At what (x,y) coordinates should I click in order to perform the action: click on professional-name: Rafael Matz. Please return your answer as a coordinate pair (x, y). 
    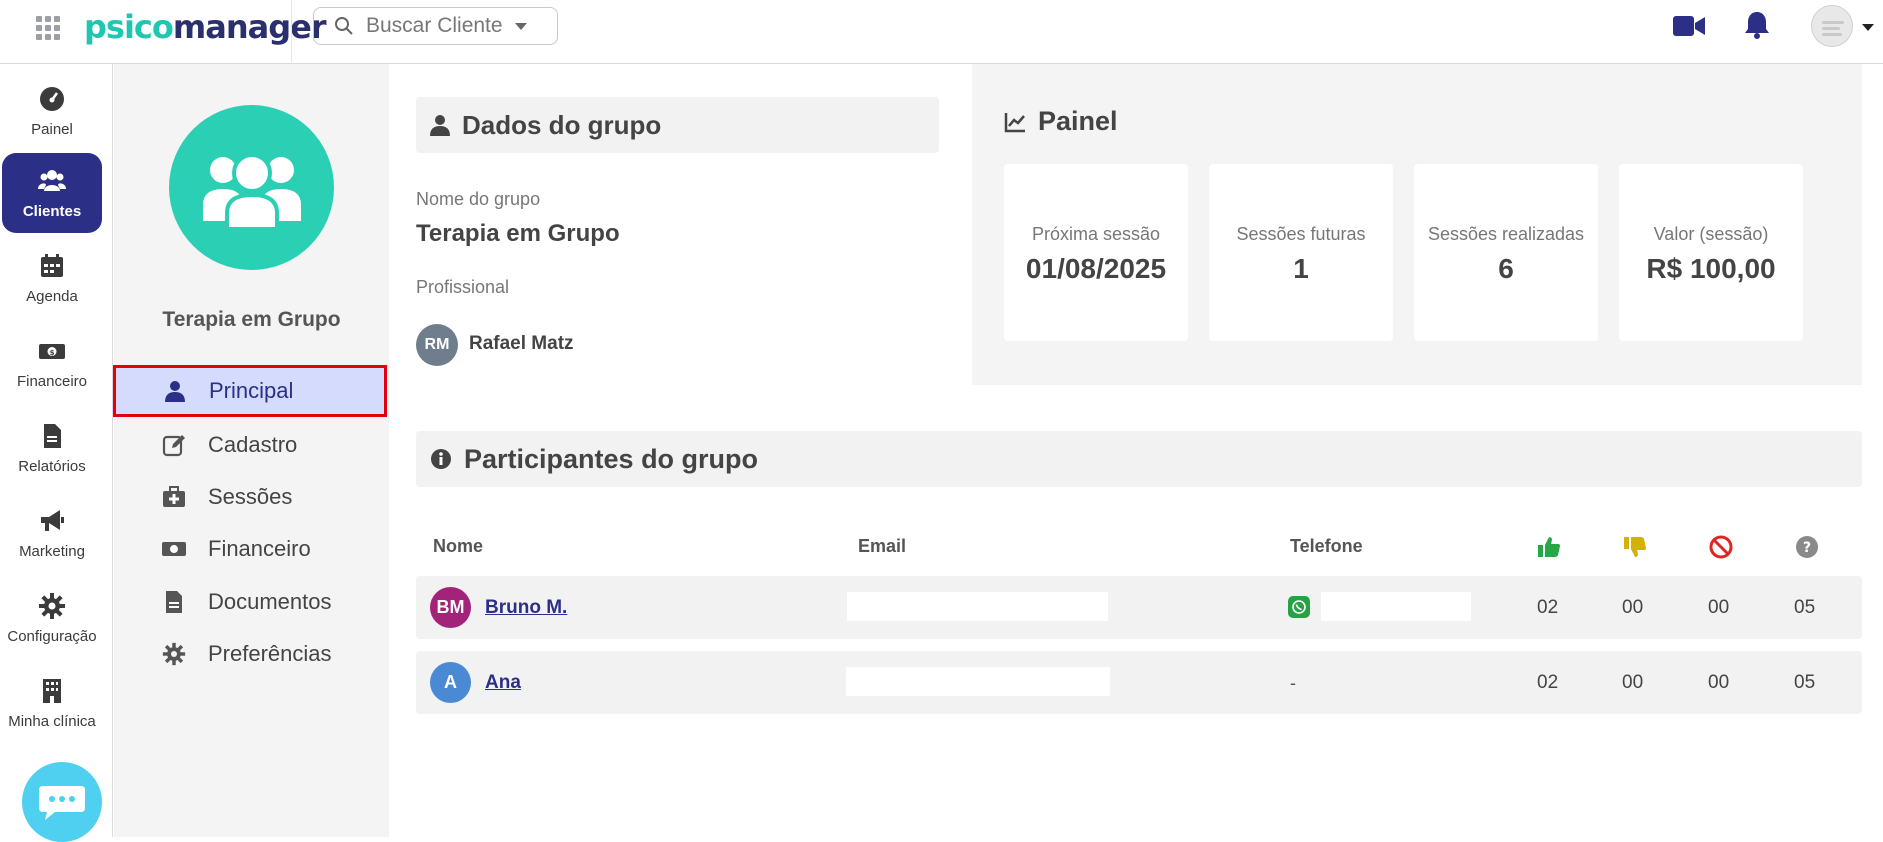
    Looking at the image, I should click on (521, 343).